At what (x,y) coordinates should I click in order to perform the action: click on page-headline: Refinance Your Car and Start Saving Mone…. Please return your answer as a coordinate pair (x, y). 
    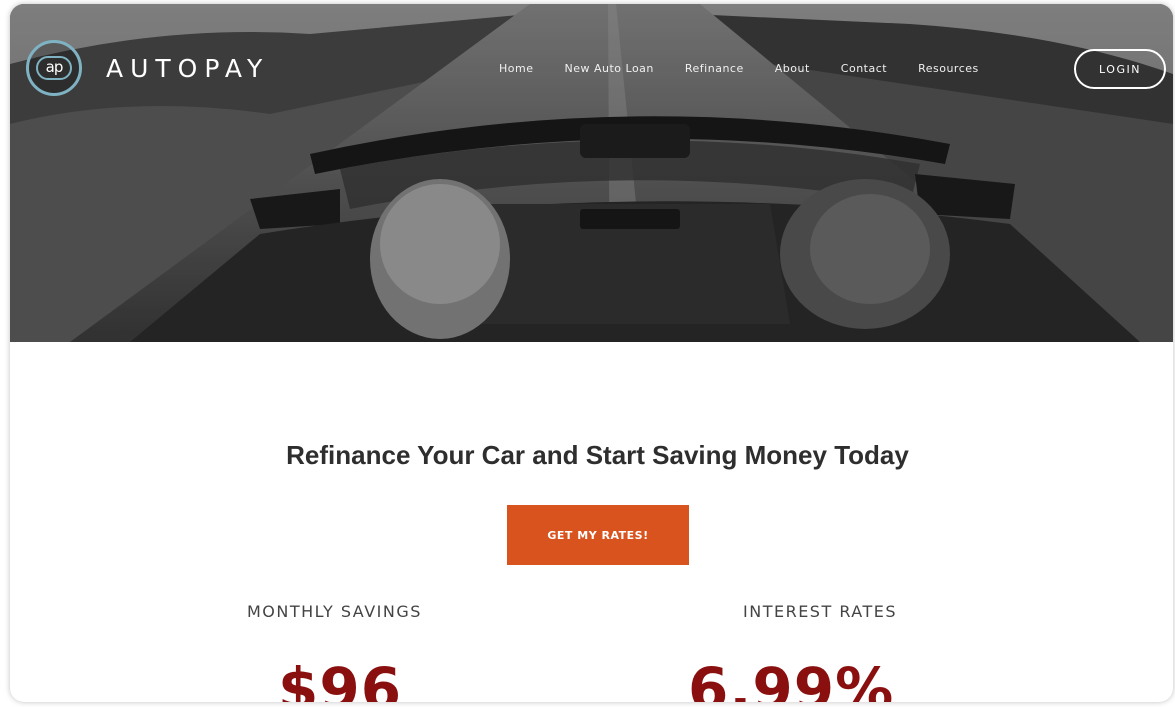
    Looking at the image, I should click on (597, 455).